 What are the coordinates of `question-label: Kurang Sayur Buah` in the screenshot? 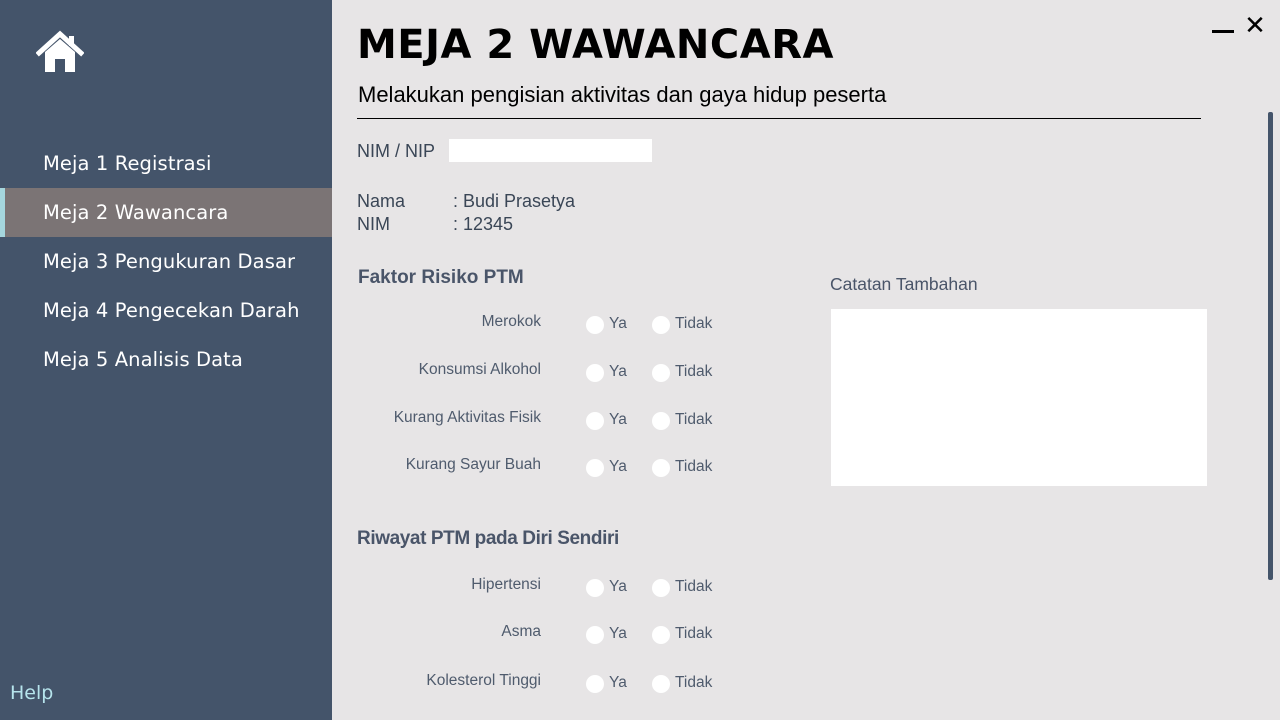 It's located at (473, 464).